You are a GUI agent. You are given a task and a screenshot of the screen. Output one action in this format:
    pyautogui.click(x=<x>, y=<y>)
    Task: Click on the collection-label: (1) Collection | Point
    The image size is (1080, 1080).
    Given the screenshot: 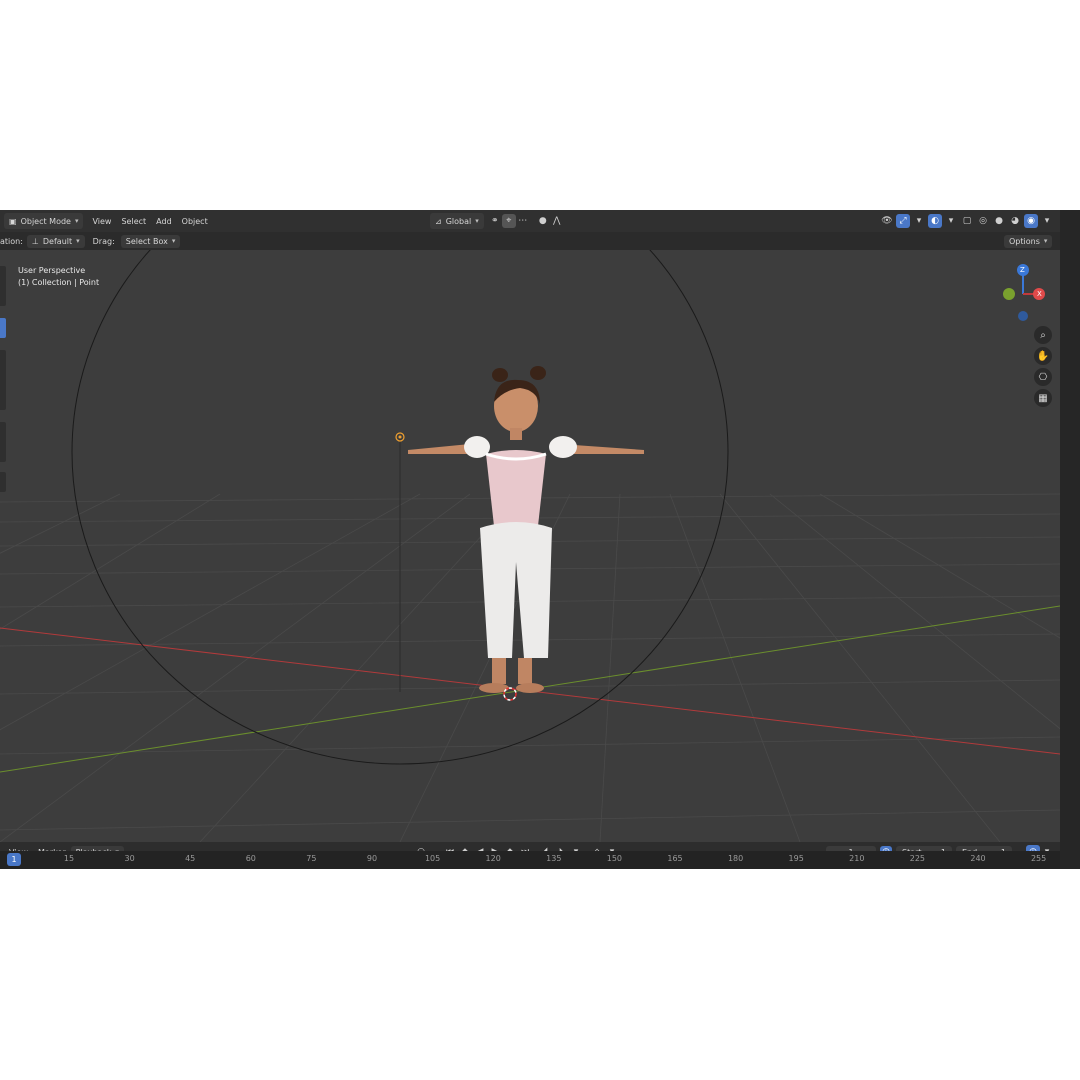 What is the action you would take?
    pyautogui.click(x=59, y=282)
    